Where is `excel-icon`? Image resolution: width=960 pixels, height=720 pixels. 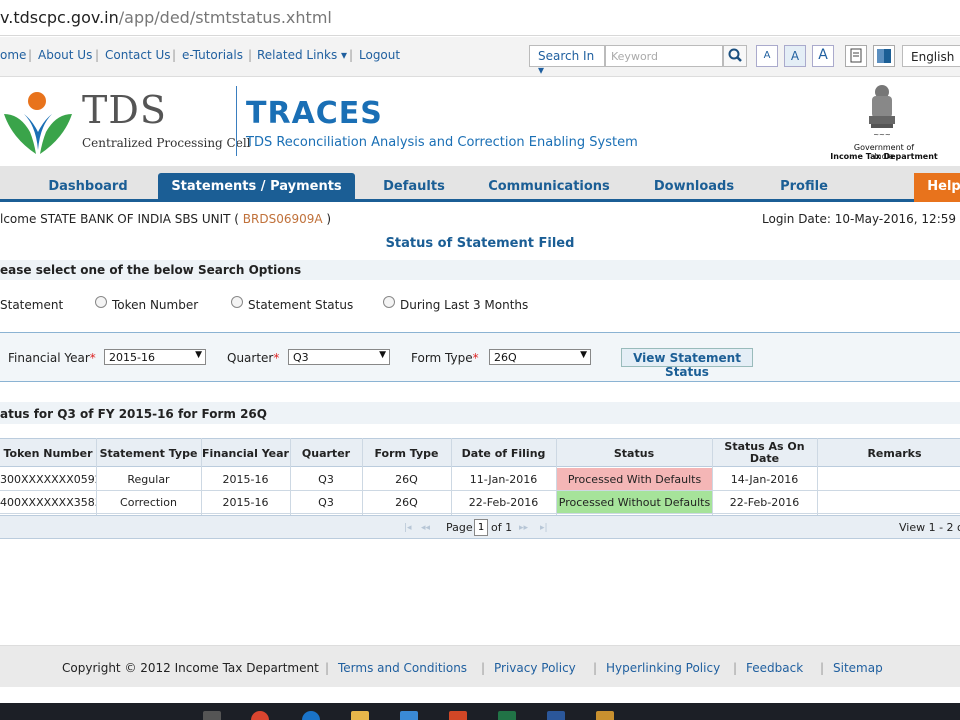 excel-icon is located at coordinates (507, 715).